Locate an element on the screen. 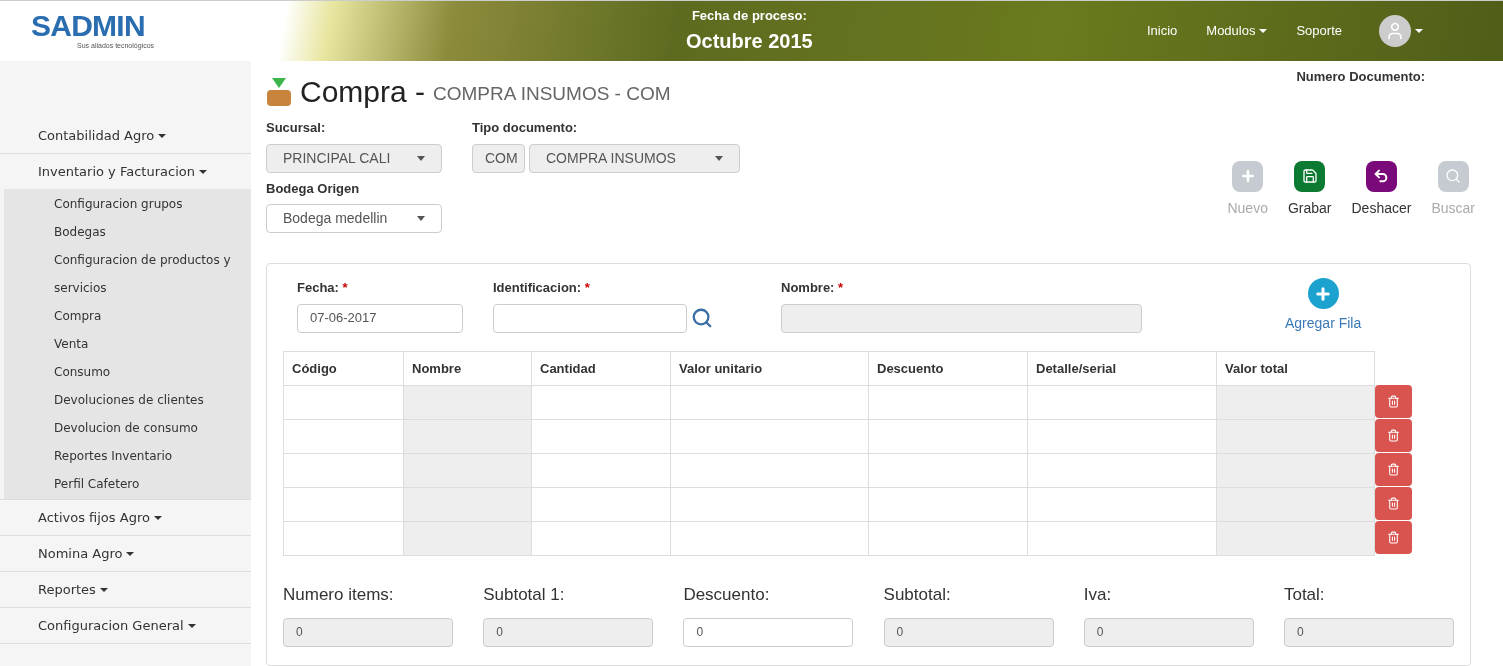 The image size is (1503, 666). total-label: Descuento: is located at coordinates (727, 595).